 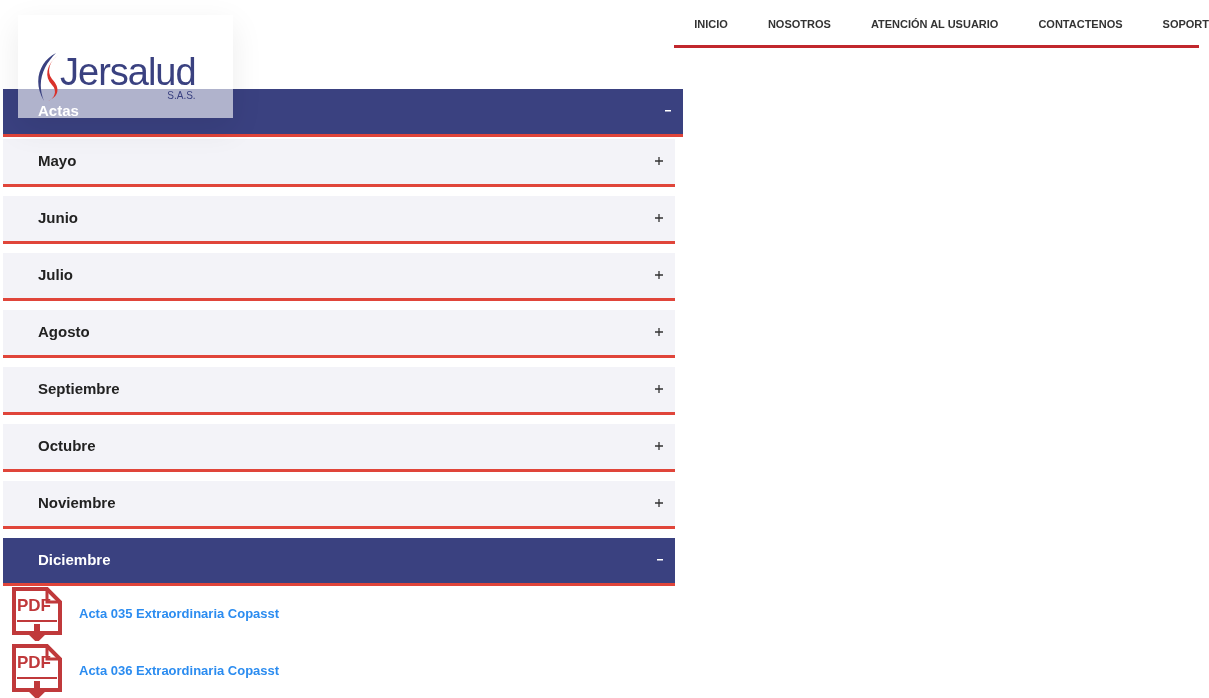 What do you see at coordinates (339, 219) in the screenshot?
I see `month-panel: Junio` at bounding box center [339, 219].